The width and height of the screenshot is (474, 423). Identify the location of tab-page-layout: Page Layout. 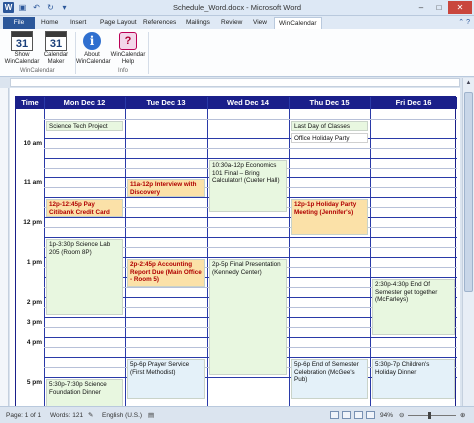
(118, 23).